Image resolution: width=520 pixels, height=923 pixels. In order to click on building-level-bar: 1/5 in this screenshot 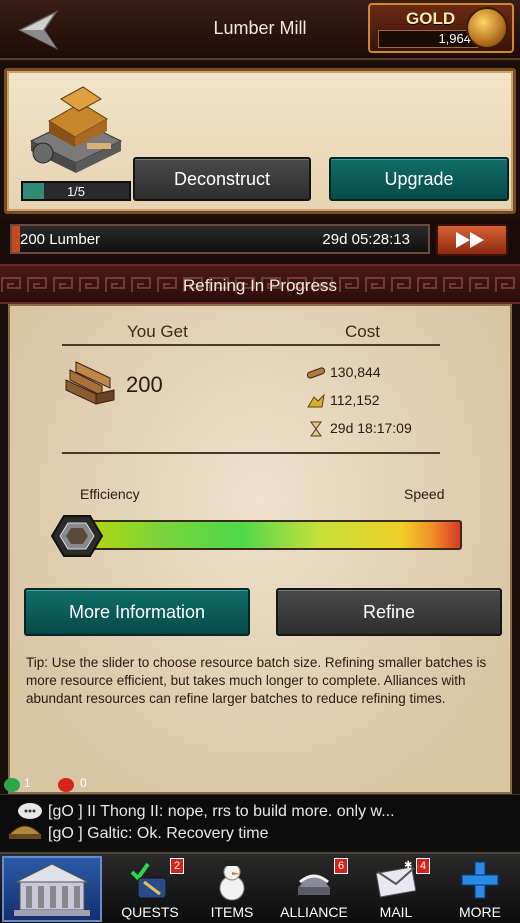, I will do `click(76, 191)`.